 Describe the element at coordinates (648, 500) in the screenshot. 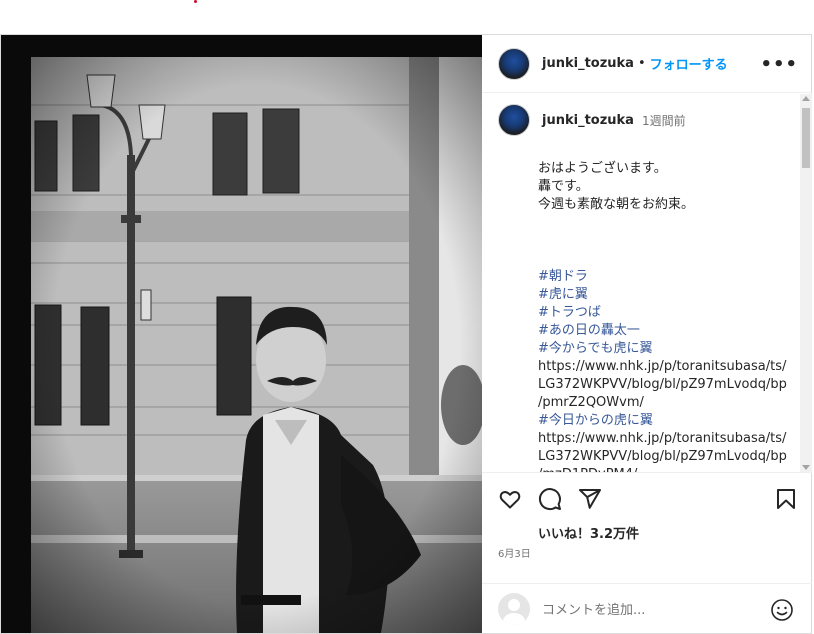

I see `action-icons` at that location.